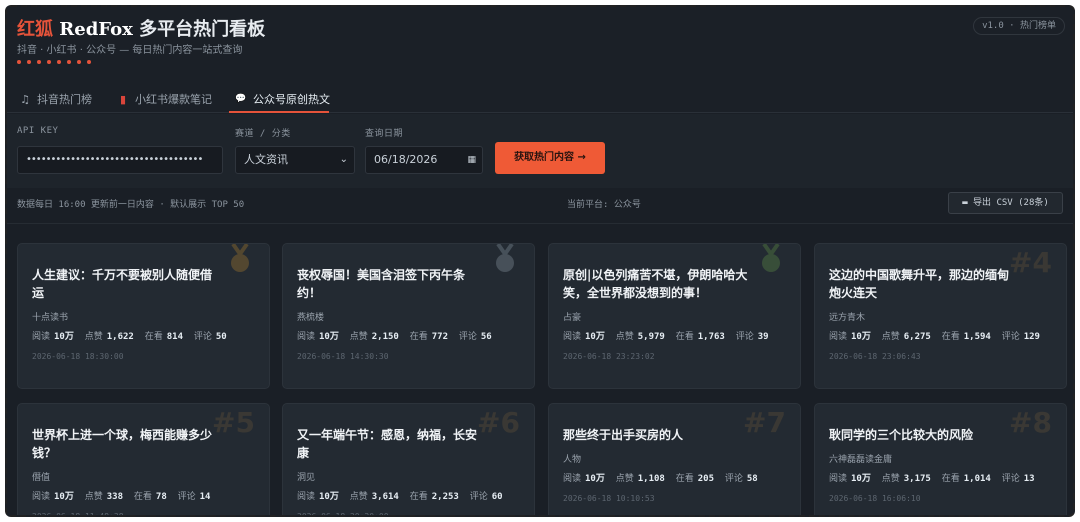 Image resolution: width=1080 pixels, height=522 pixels. What do you see at coordinates (384, 134) in the screenshot?
I see `date-label: 查询日期` at bounding box center [384, 134].